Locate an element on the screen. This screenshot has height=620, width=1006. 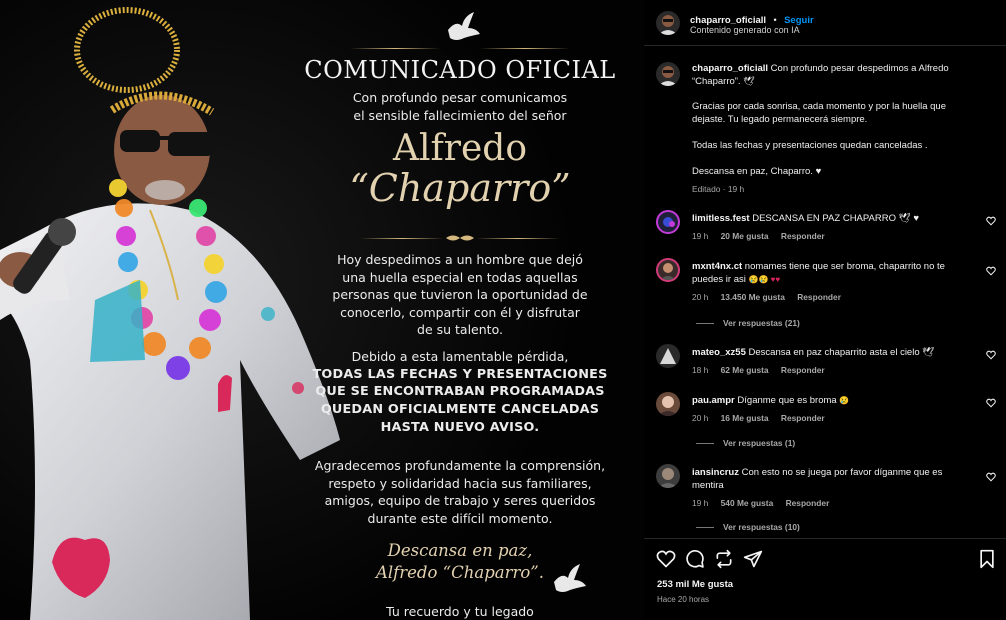
bookmark-icon is located at coordinates (987, 559).